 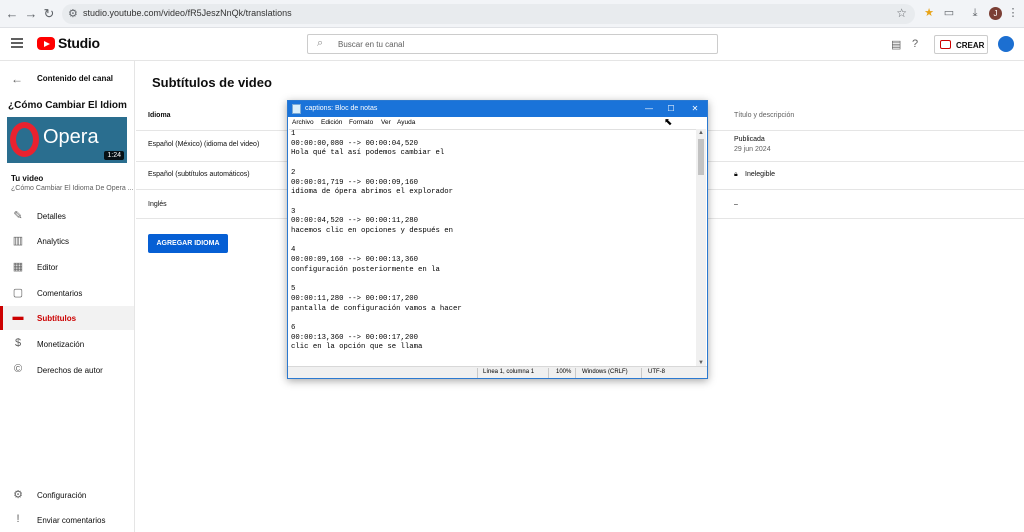 I want to click on notepad-titlebar: captions: Bloc de notas — ☐ ✕, so click(x=497, y=109).